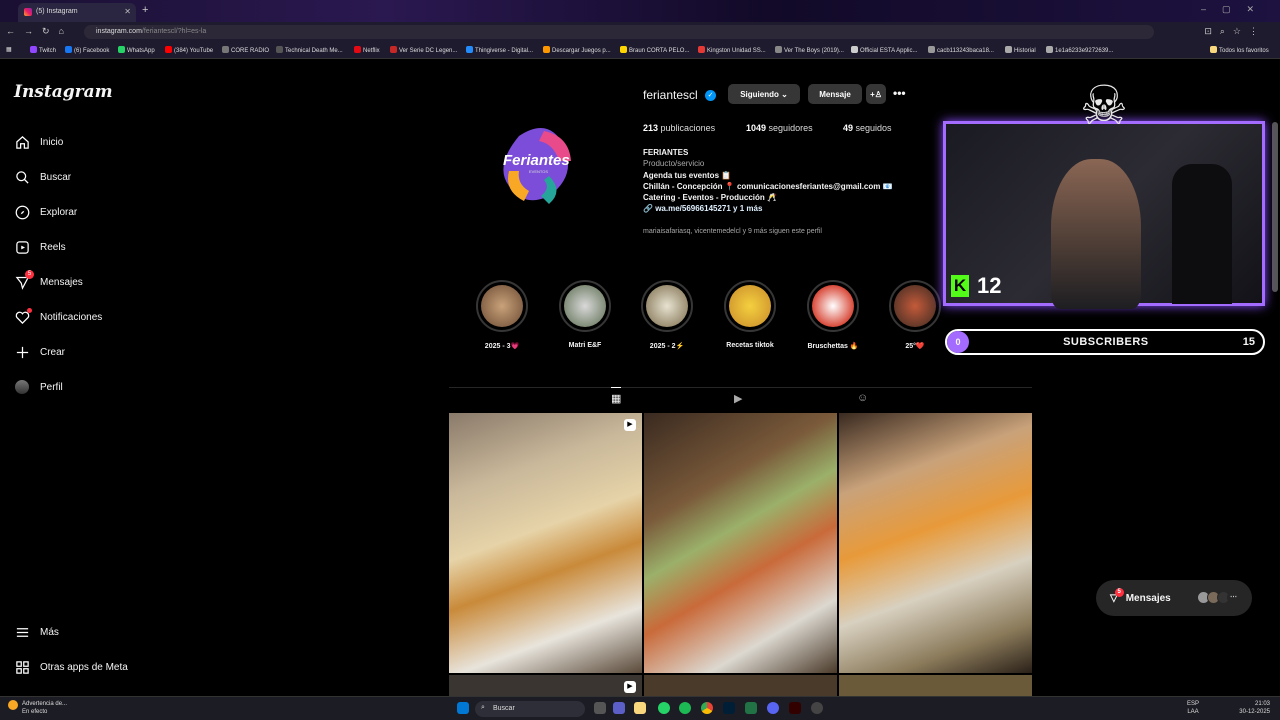 Image resolution: width=1280 pixels, height=720 pixels. Describe the element at coordinates (738, 398) in the screenshot. I see `reels-tab-icon: ▶` at that location.